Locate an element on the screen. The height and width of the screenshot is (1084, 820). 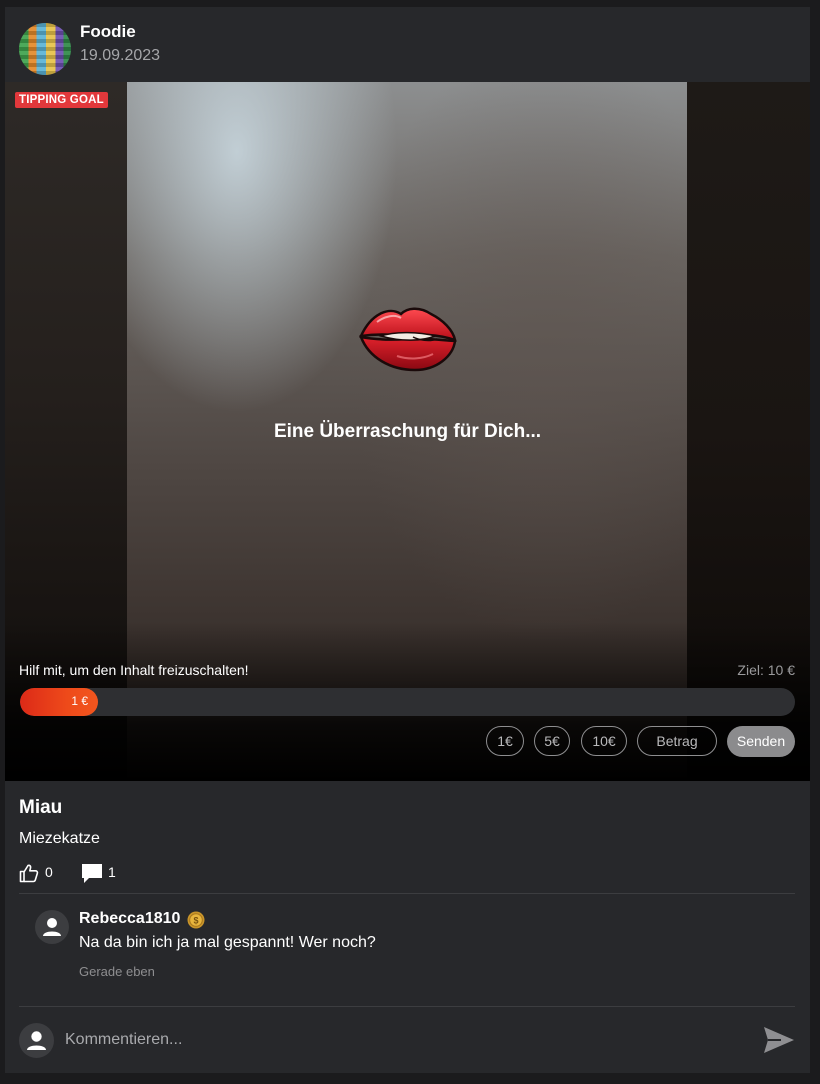
progress-amount: 1 € is located at coordinates (79, 701).